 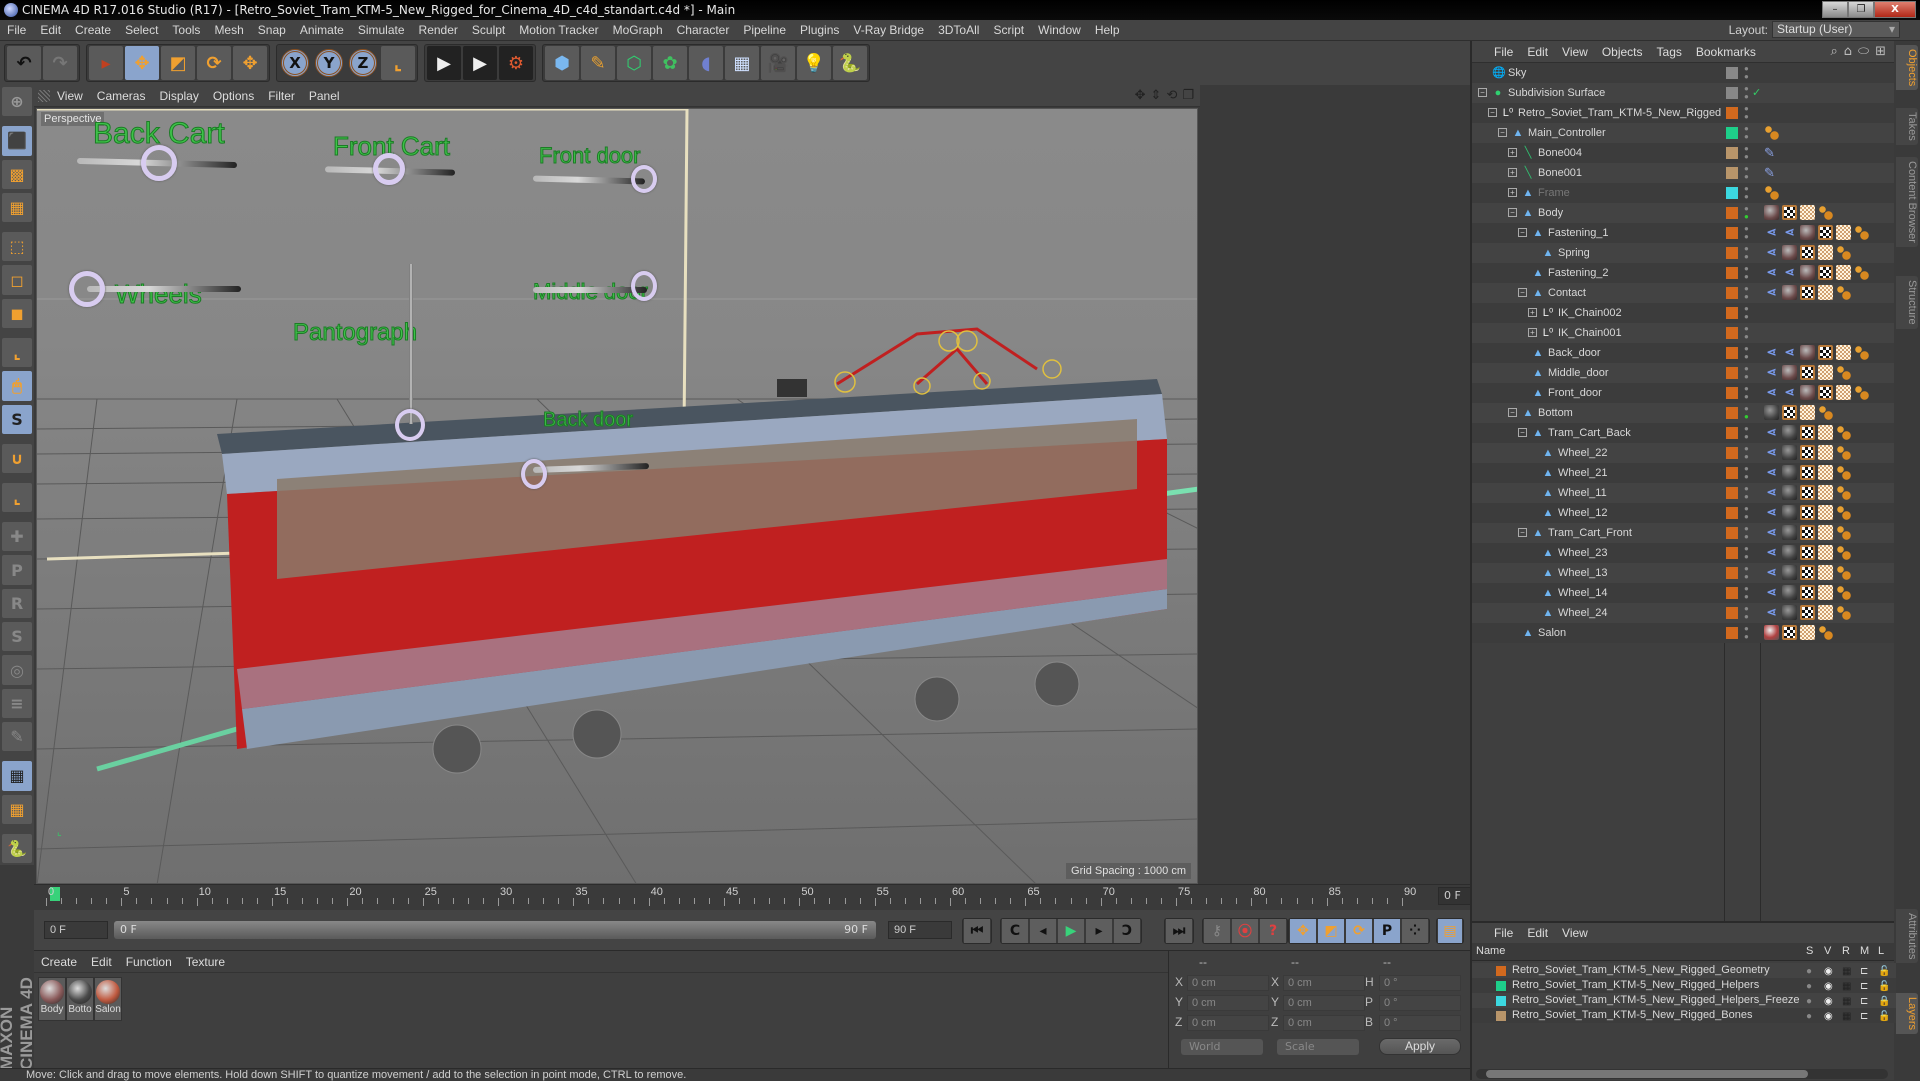 I want to click on key-parameter-button: P, so click(x=1387, y=931).